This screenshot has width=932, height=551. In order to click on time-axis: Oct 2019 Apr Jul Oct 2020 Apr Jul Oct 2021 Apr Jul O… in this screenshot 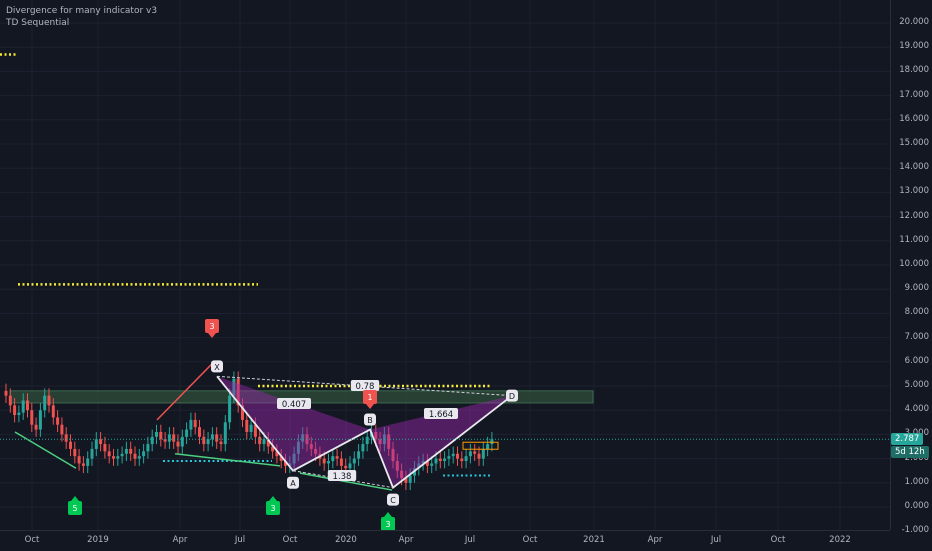, I will do `click(445, 540)`.